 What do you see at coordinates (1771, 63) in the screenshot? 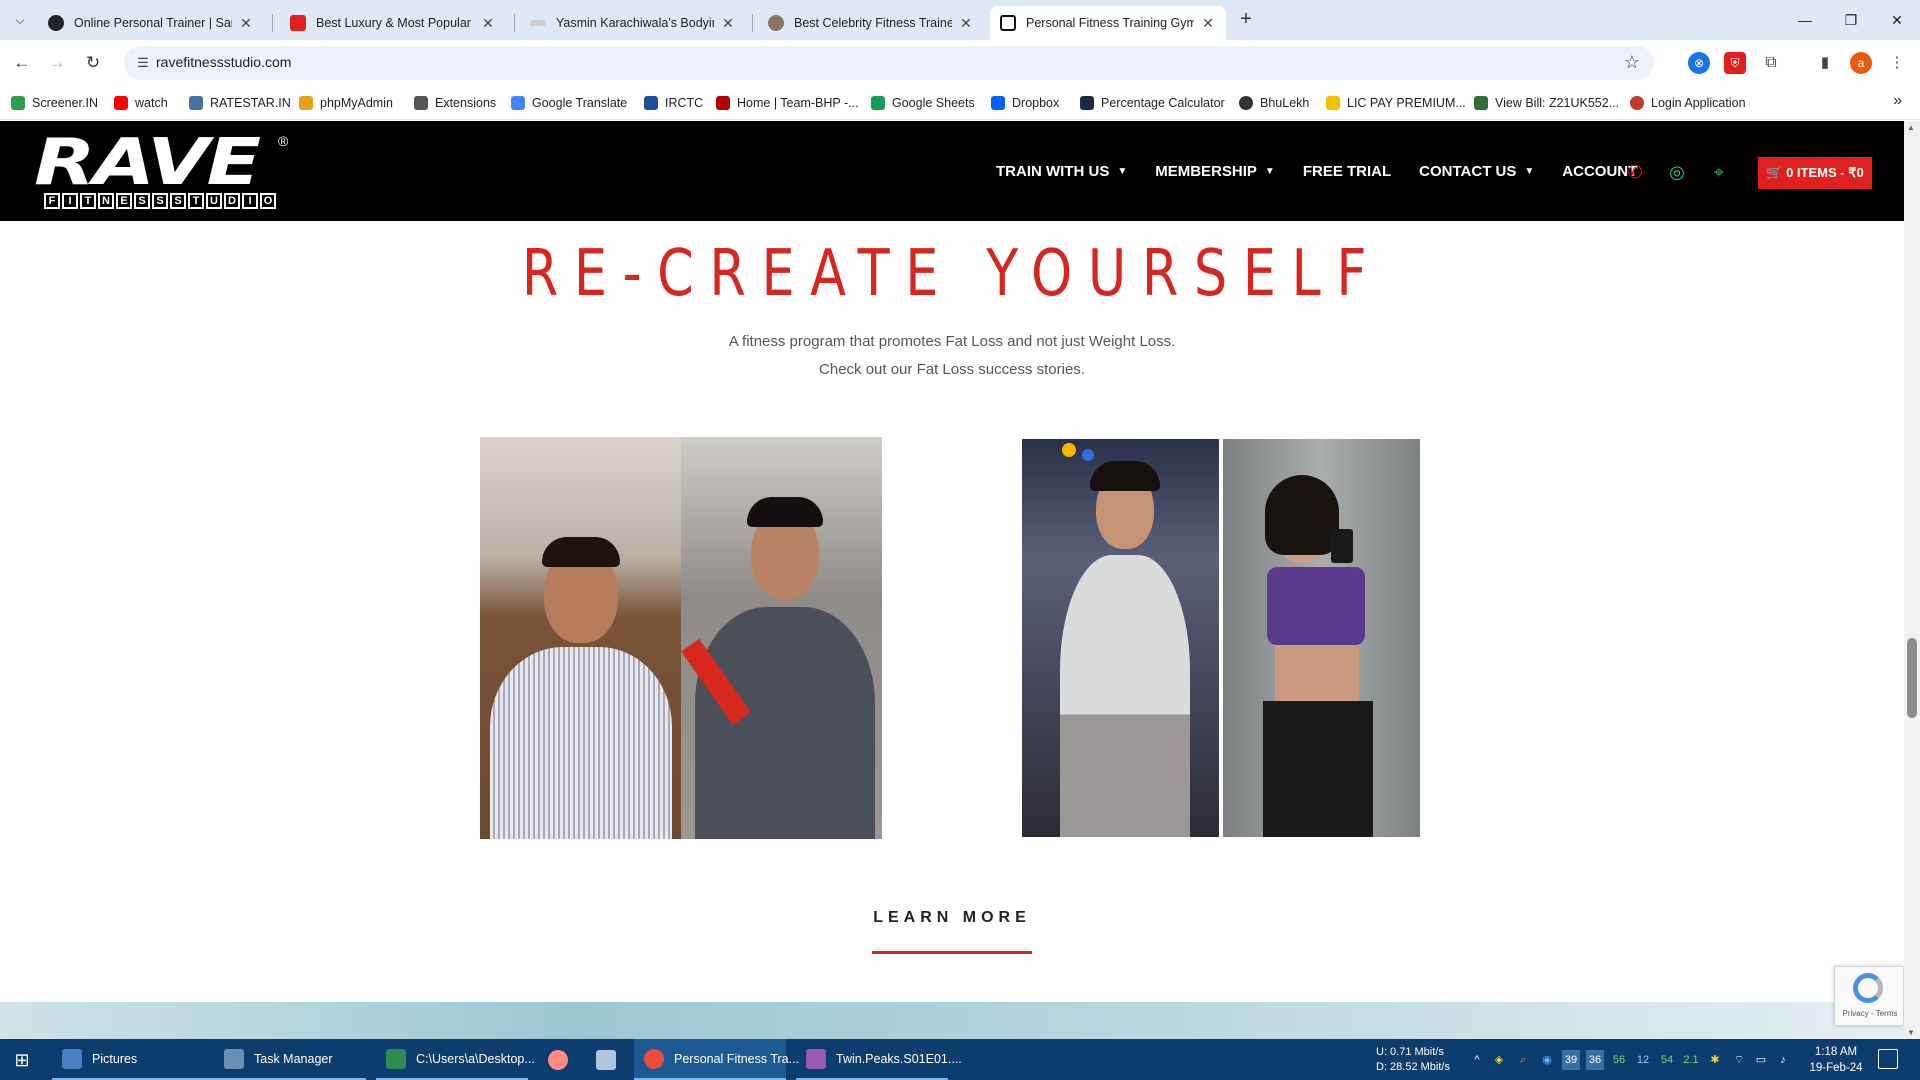
I see `extensions-puzzle-icon: ⧉` at bounding box center [1771, 63].